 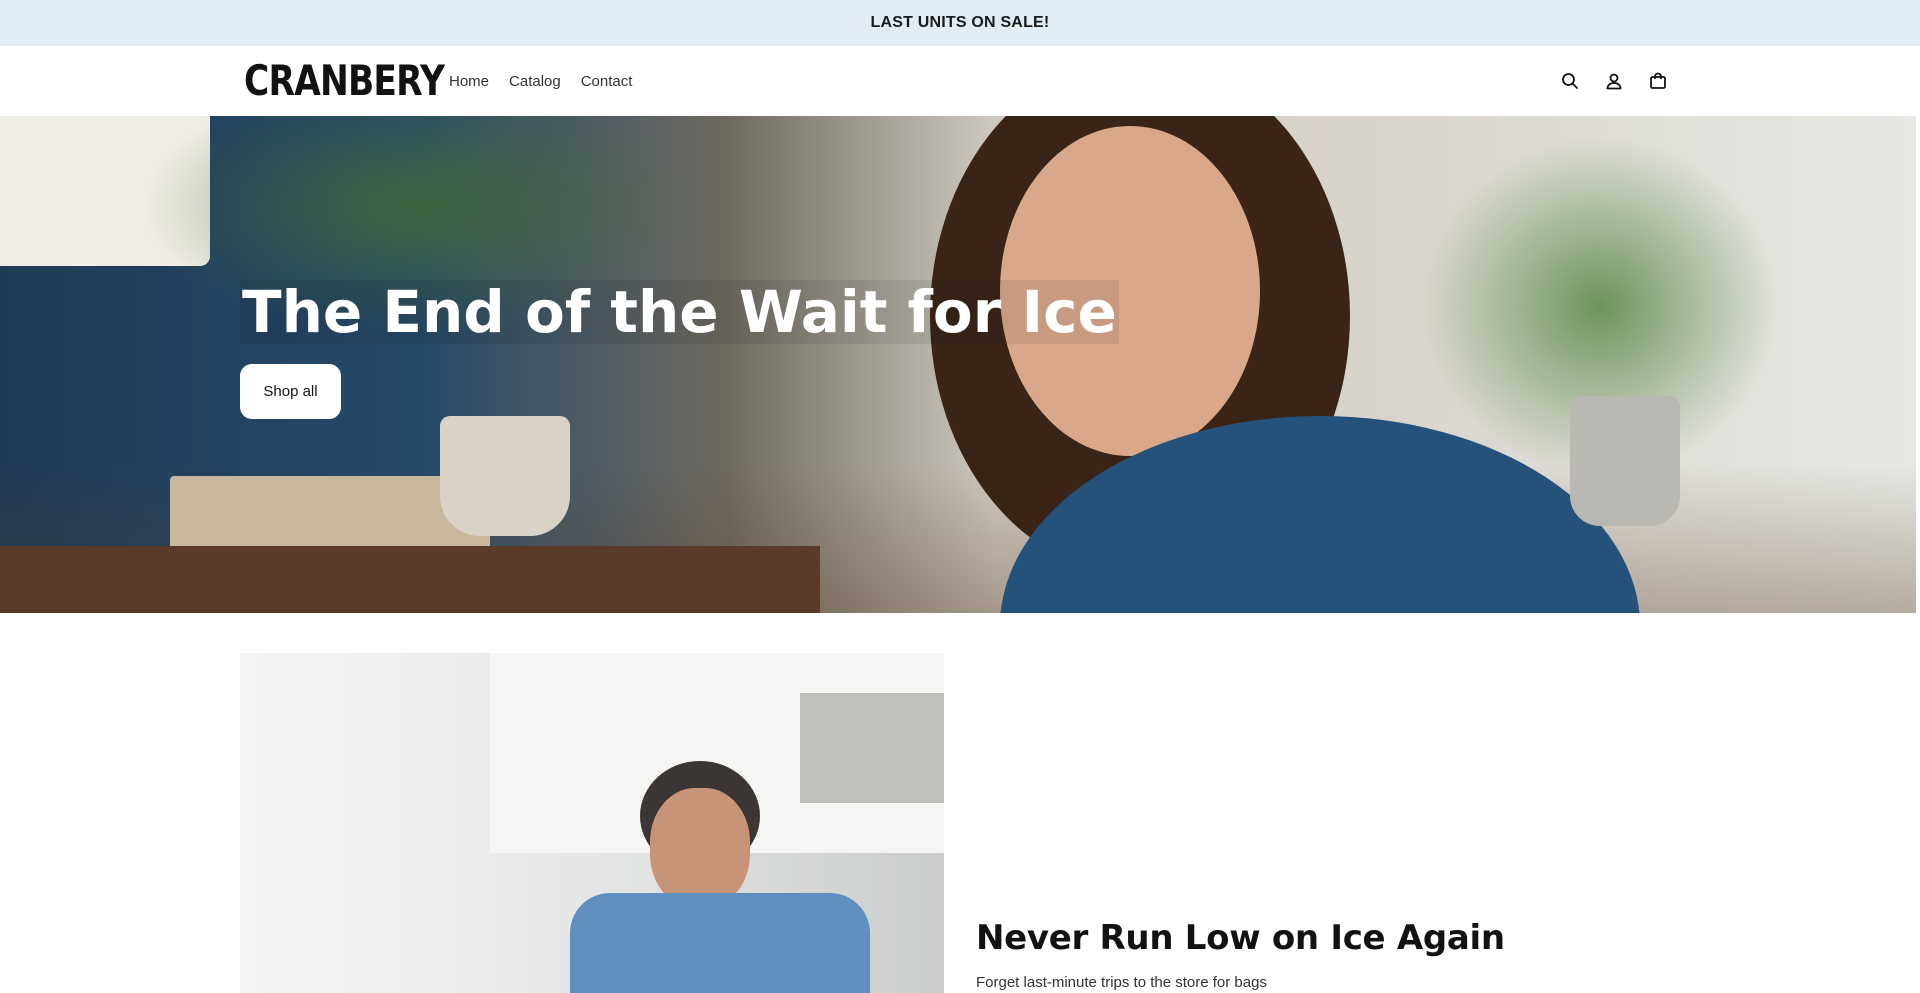 What do you see at coordinates (960, 81) in the screenshot?
I see `site-header: CRANBERY Home Catalog Contact` at bounding box center [960, 81].